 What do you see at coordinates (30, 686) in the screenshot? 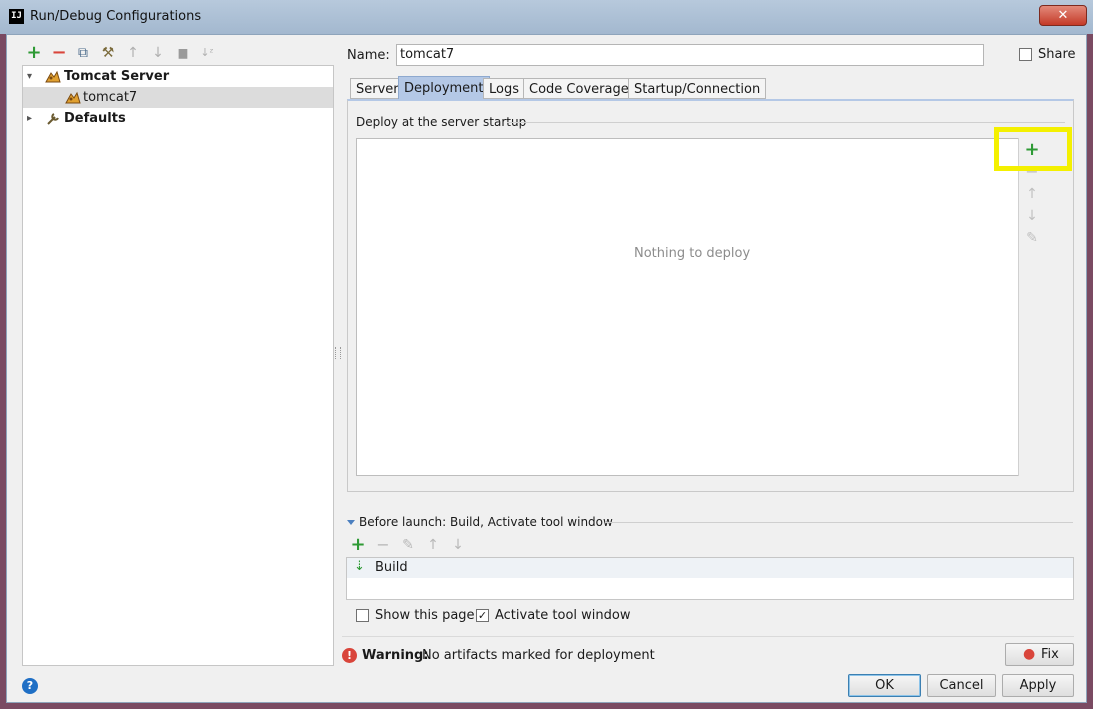
I see `help-icon: ?` at bounding box center [30, 686].